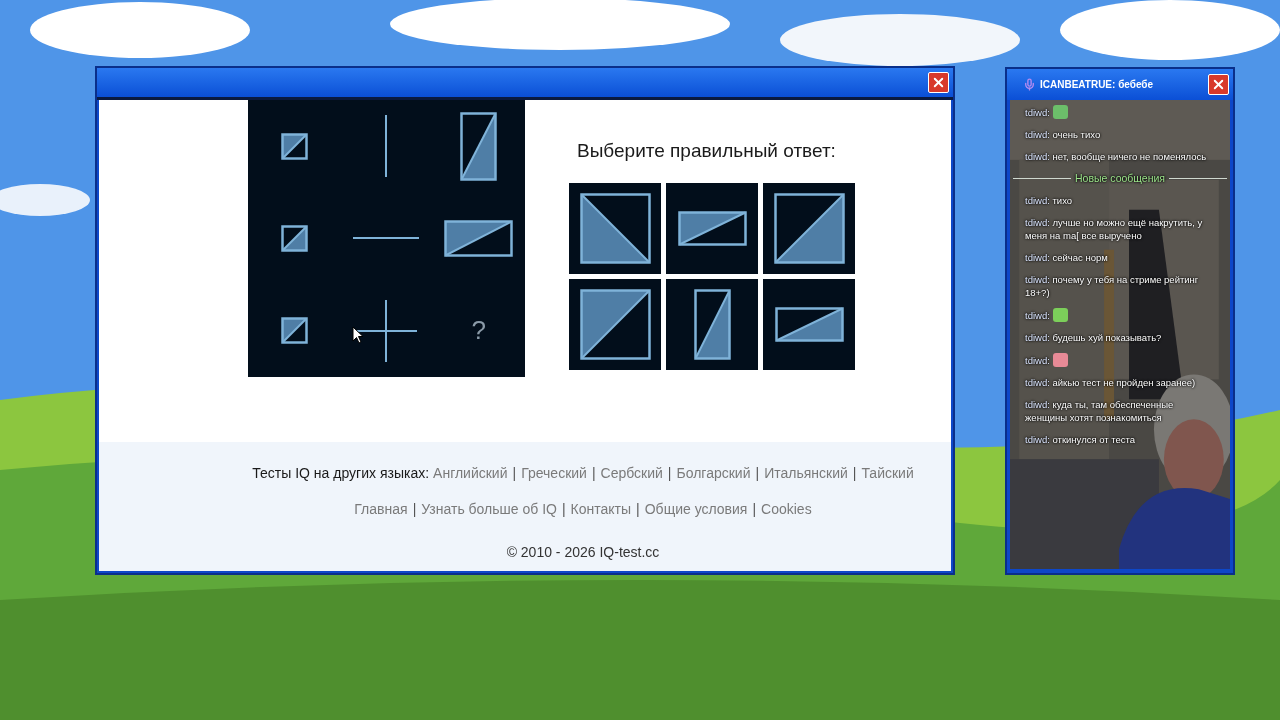  I want to click on new-messages-divider: Новые сообщения, so click(1120, 178).